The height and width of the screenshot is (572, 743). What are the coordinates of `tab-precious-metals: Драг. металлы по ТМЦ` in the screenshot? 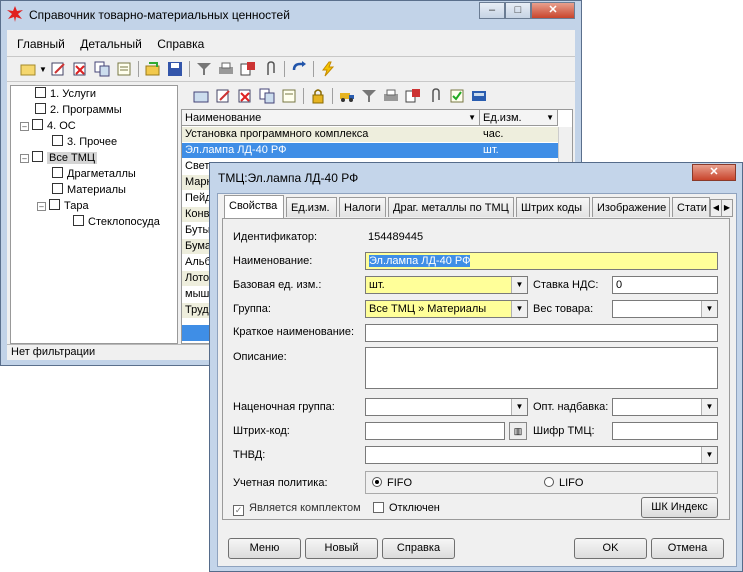 It's located at (451, 207).